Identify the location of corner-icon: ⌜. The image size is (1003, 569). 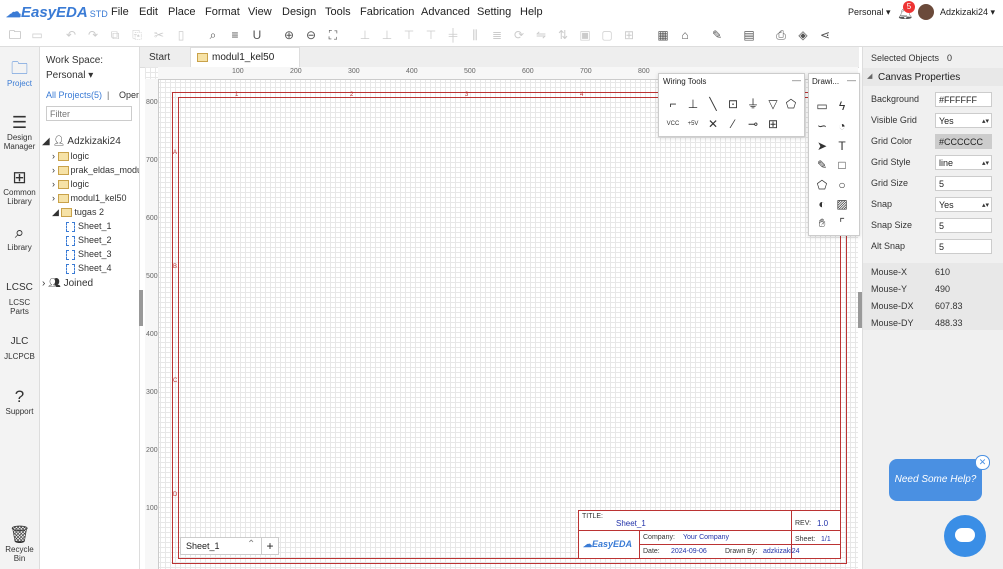
(842, 223).